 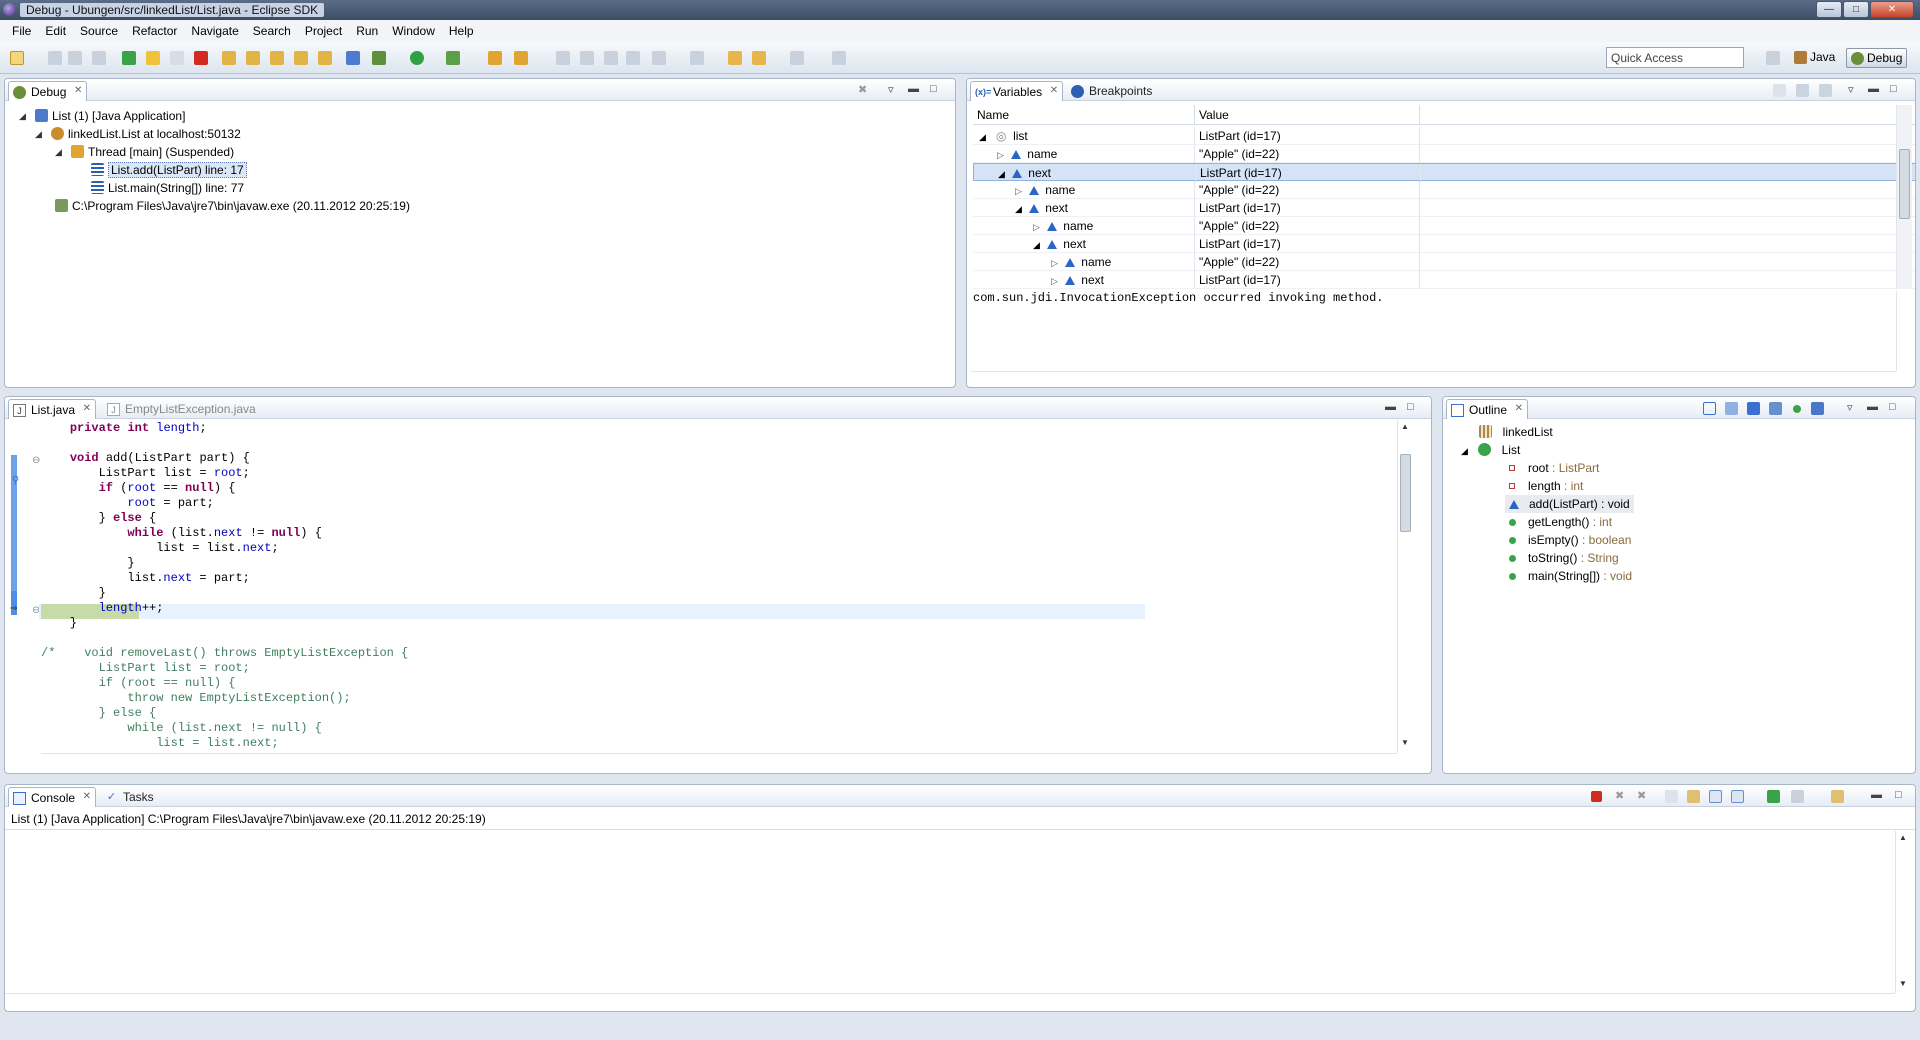 What do you see at coordinates (353, 58) in the screenshot?
I see `run-last-icon` at bounding box center [353, 58].